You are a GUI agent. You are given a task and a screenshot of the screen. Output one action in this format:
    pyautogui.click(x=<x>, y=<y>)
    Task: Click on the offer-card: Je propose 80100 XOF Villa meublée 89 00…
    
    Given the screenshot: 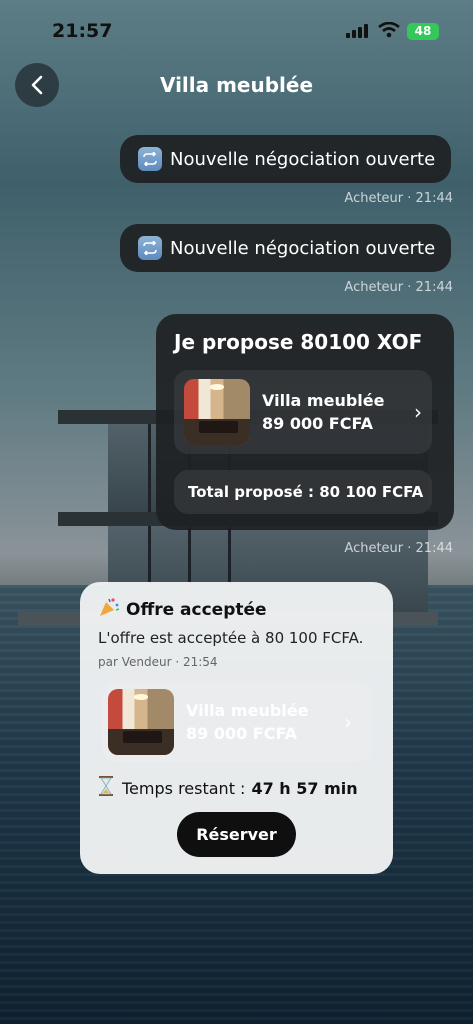 What is the action you would take?
    pyautogui.click(x=305, y=422)
    